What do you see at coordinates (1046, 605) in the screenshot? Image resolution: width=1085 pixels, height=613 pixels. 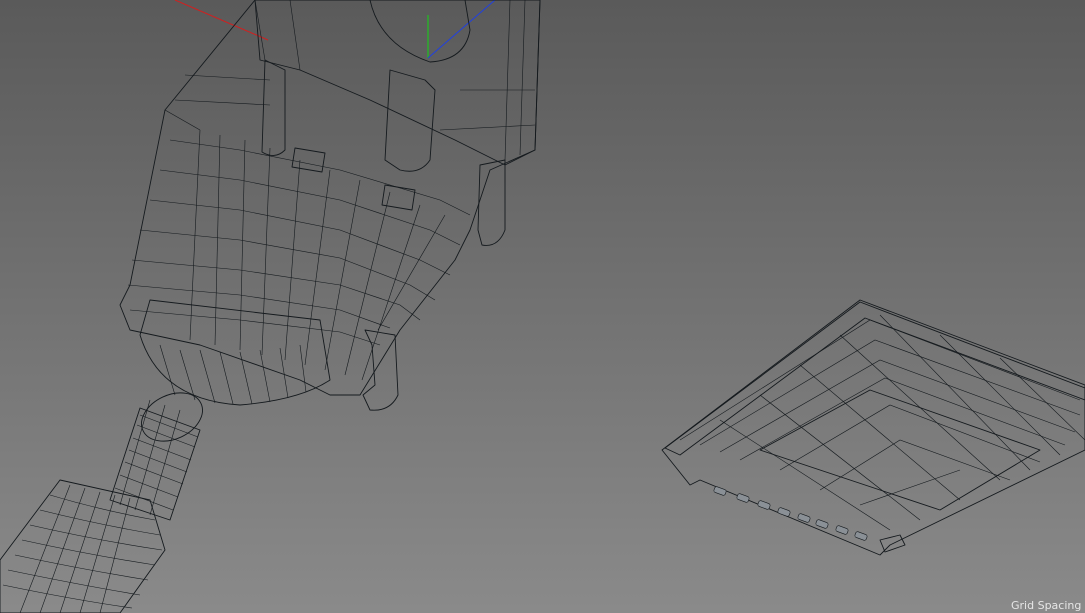 I see `grid-spacing-label: Grid Spacing` at bounding box center [1046, 605].